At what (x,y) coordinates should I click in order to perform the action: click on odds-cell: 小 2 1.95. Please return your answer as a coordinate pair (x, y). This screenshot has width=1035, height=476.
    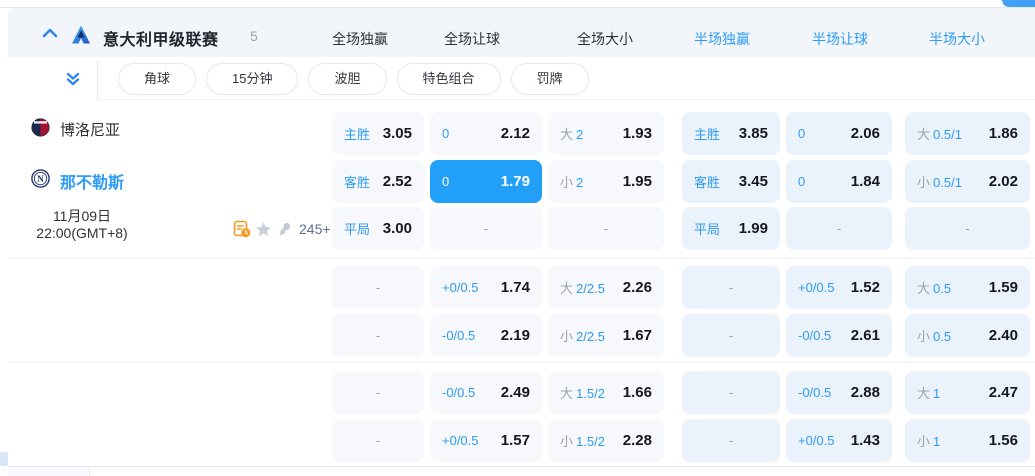
    Looking at the image, I should click on (606, 181).